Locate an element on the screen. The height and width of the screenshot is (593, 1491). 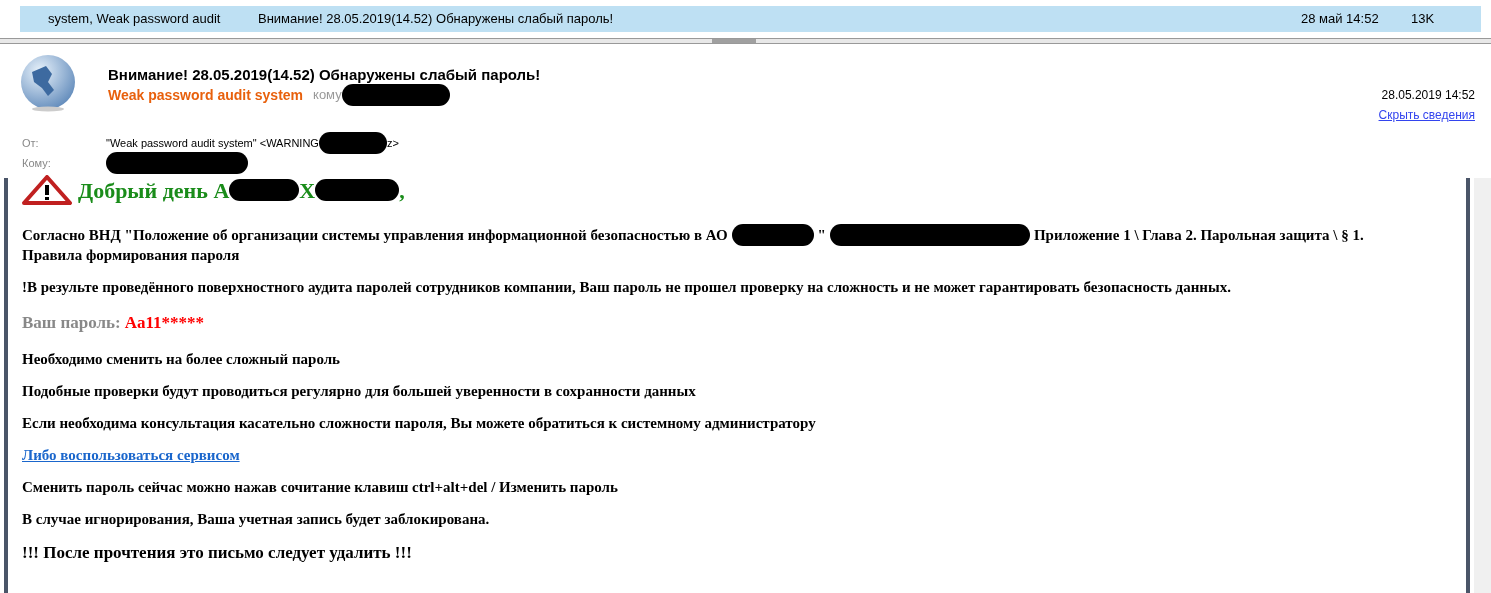
text: z> is located at coordinates (392, 143).